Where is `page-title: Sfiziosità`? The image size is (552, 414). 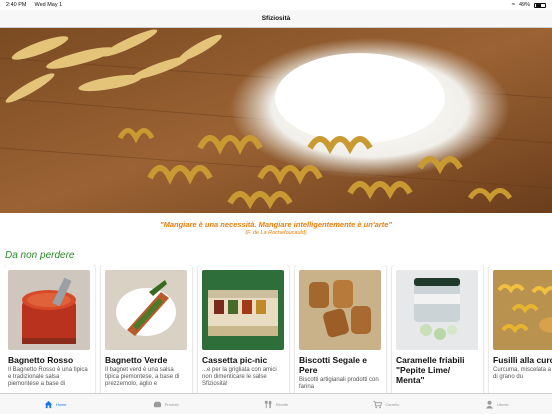 page-title: Sfiziosità is located at coordinates (276, 18).